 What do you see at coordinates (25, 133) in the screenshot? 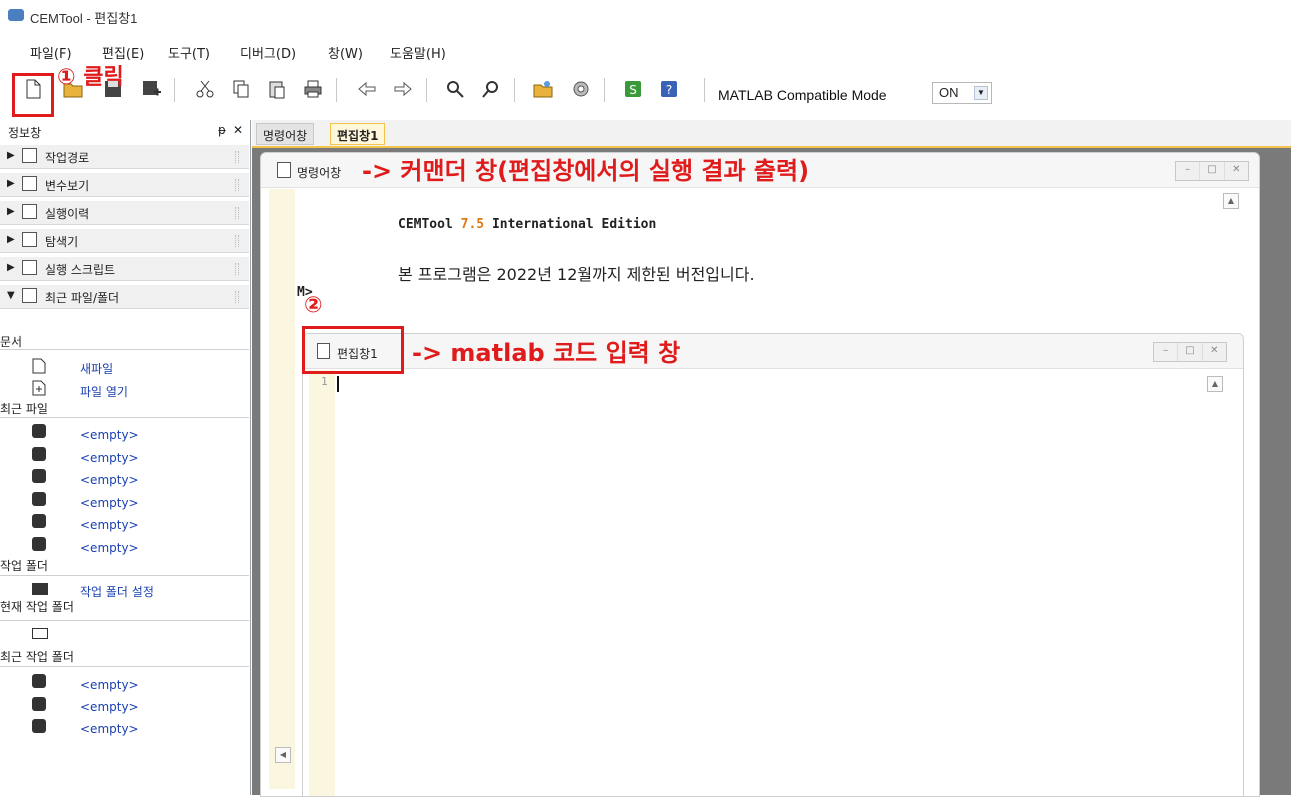
I see `info-pane-title: 정보창` at bounding box center [25, 133].